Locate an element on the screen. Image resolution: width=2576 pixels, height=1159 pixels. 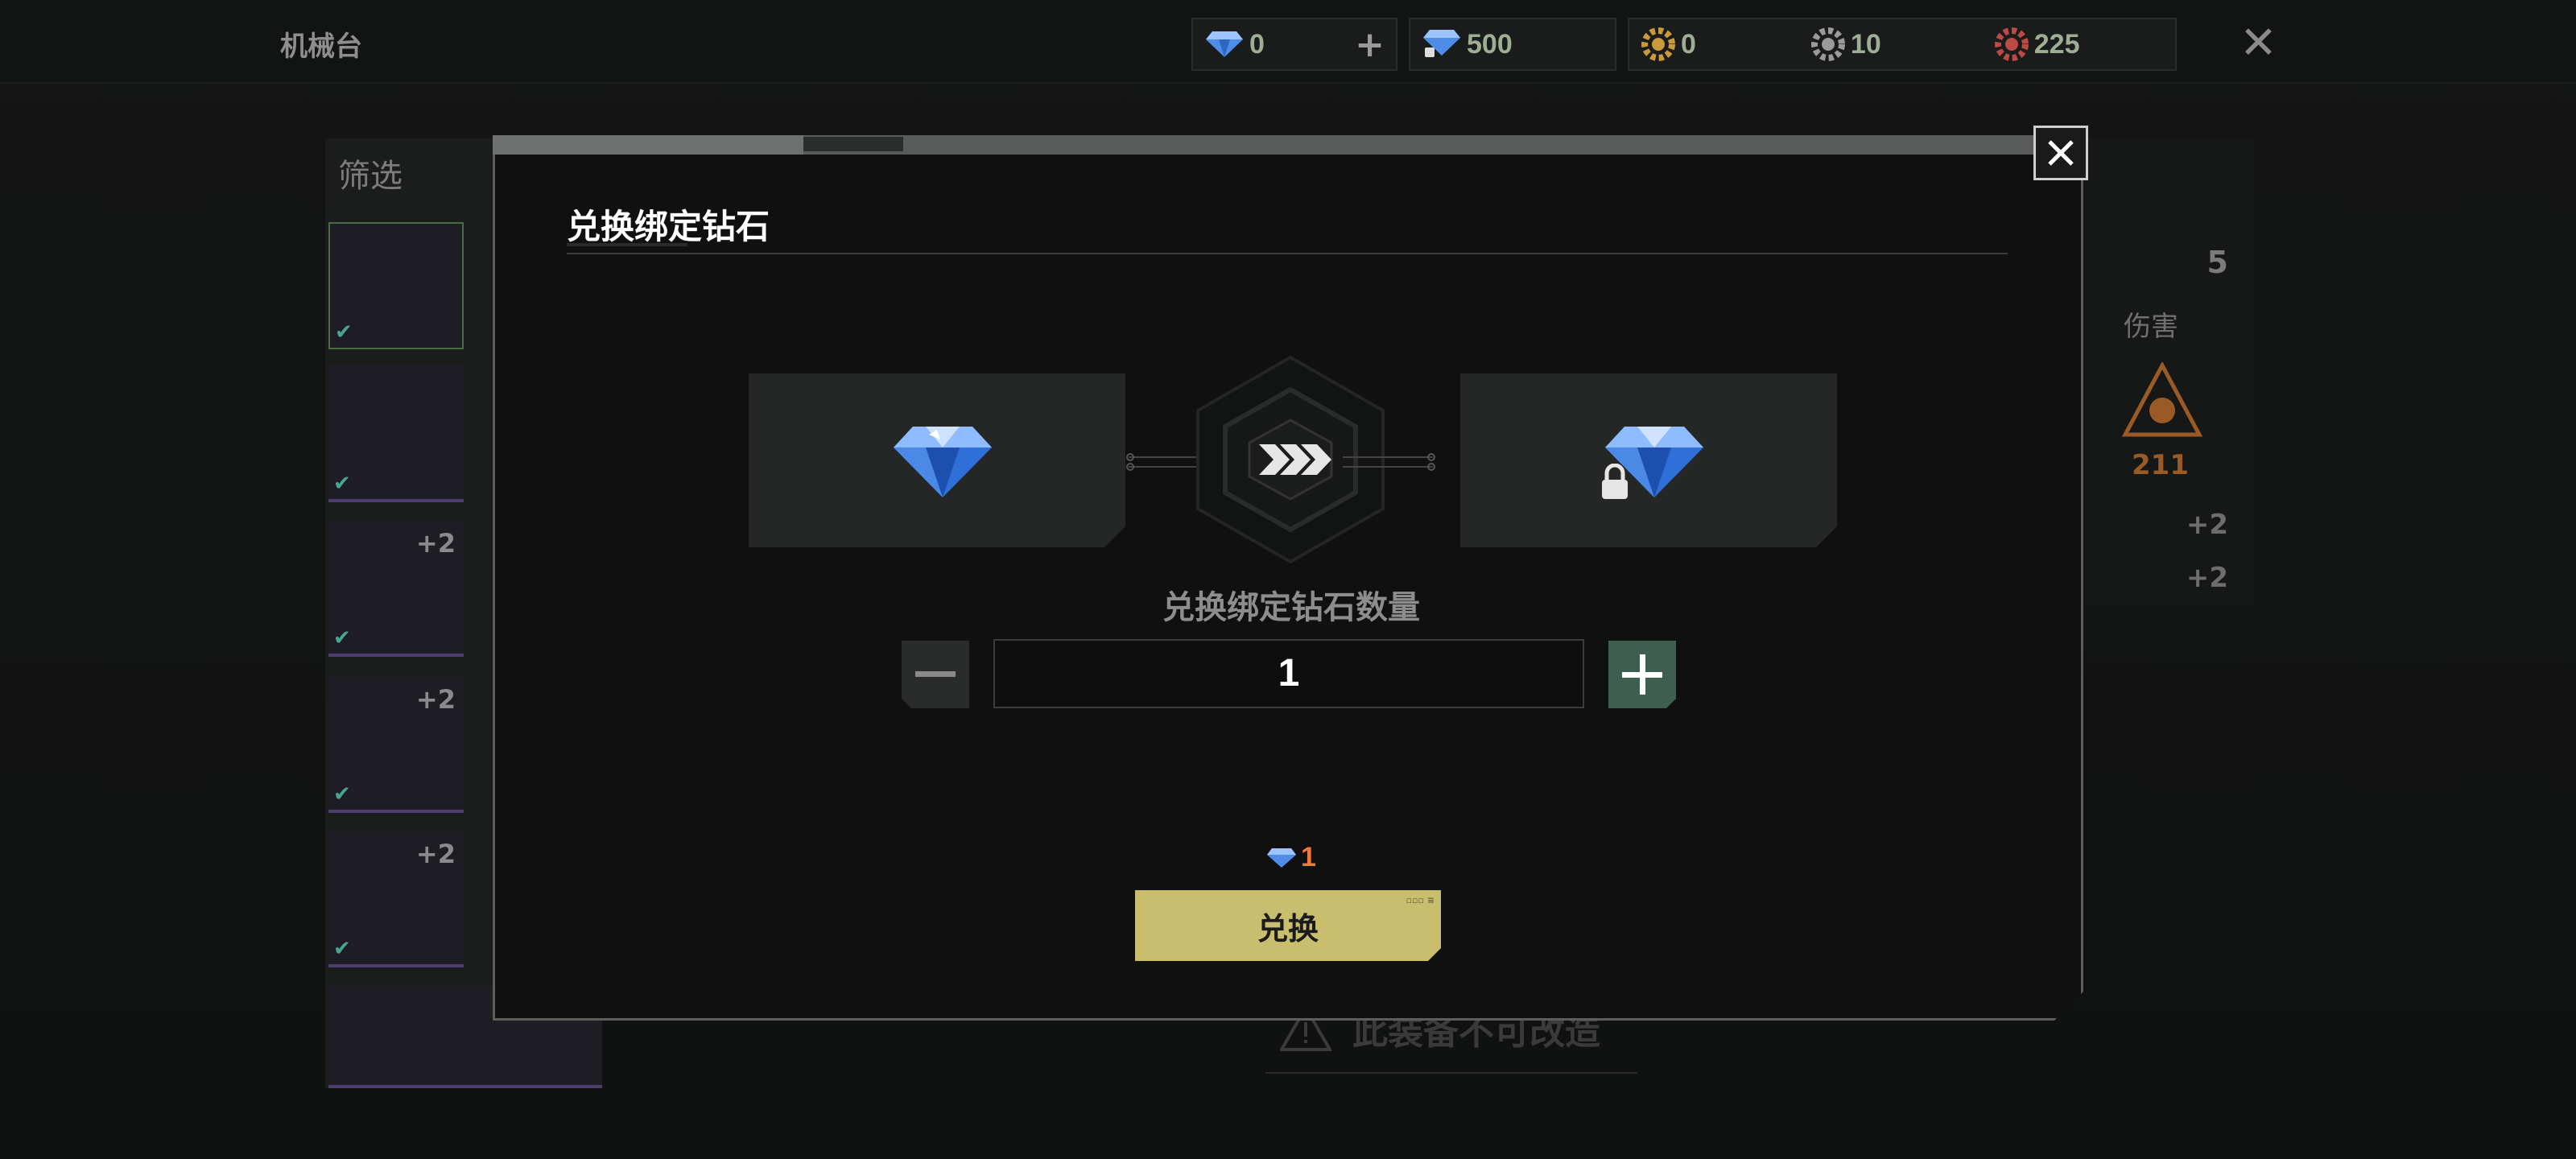
currency-gears: 0 10 225 is located at coordinates (1902, 44).